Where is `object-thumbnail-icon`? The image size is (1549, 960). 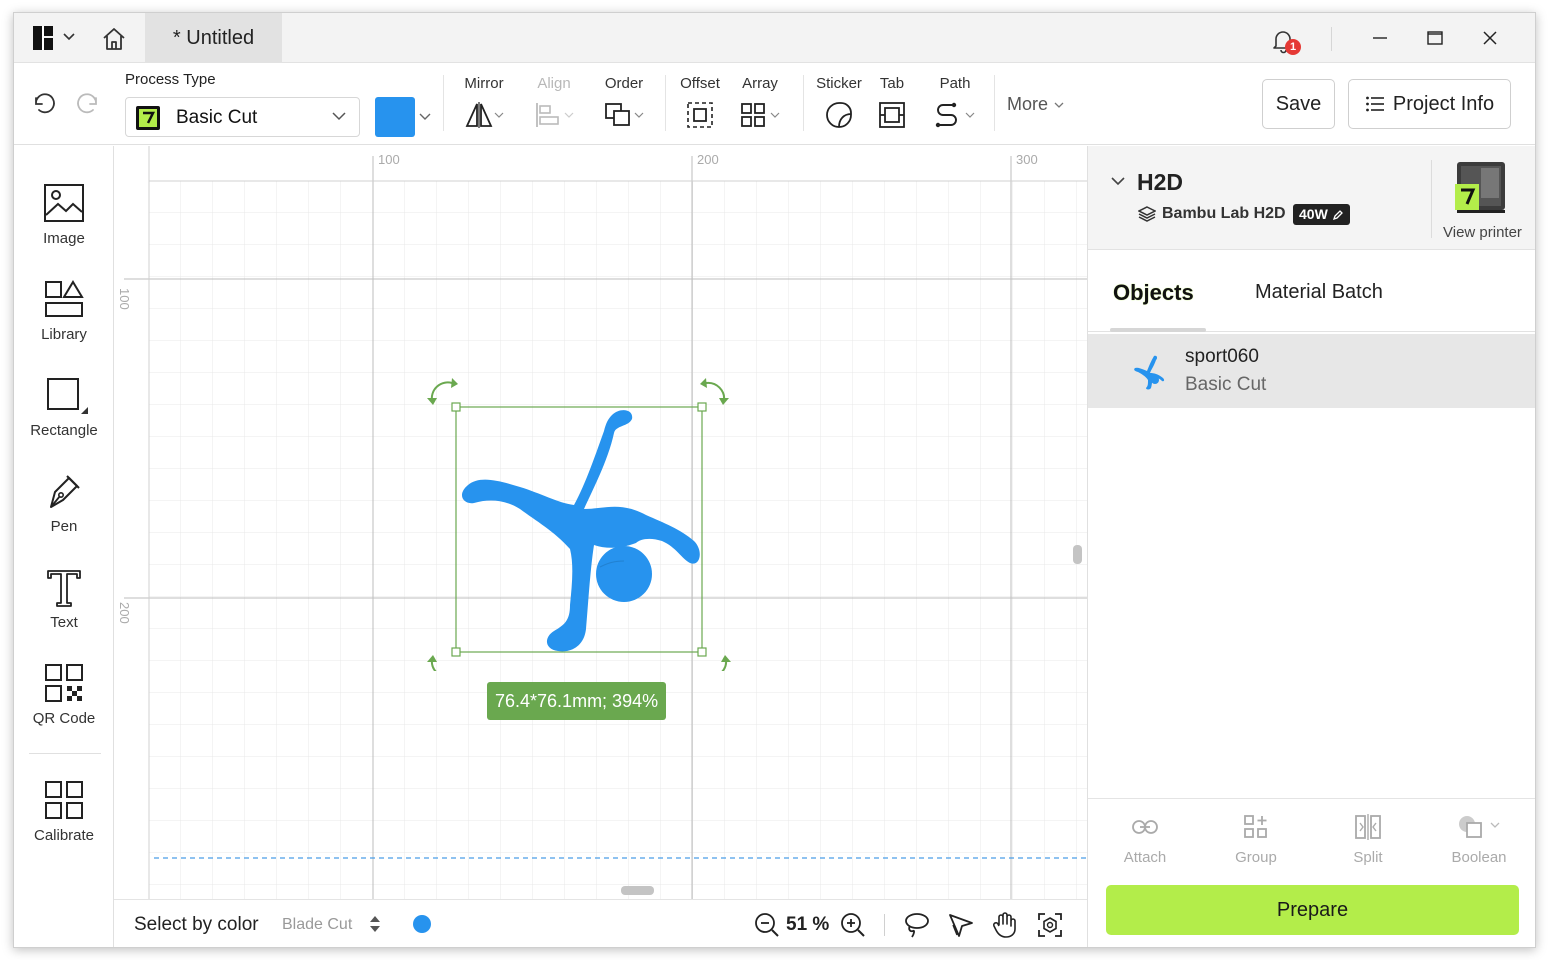
object-thumbnail-icon is located at coordinates (1150, 374).